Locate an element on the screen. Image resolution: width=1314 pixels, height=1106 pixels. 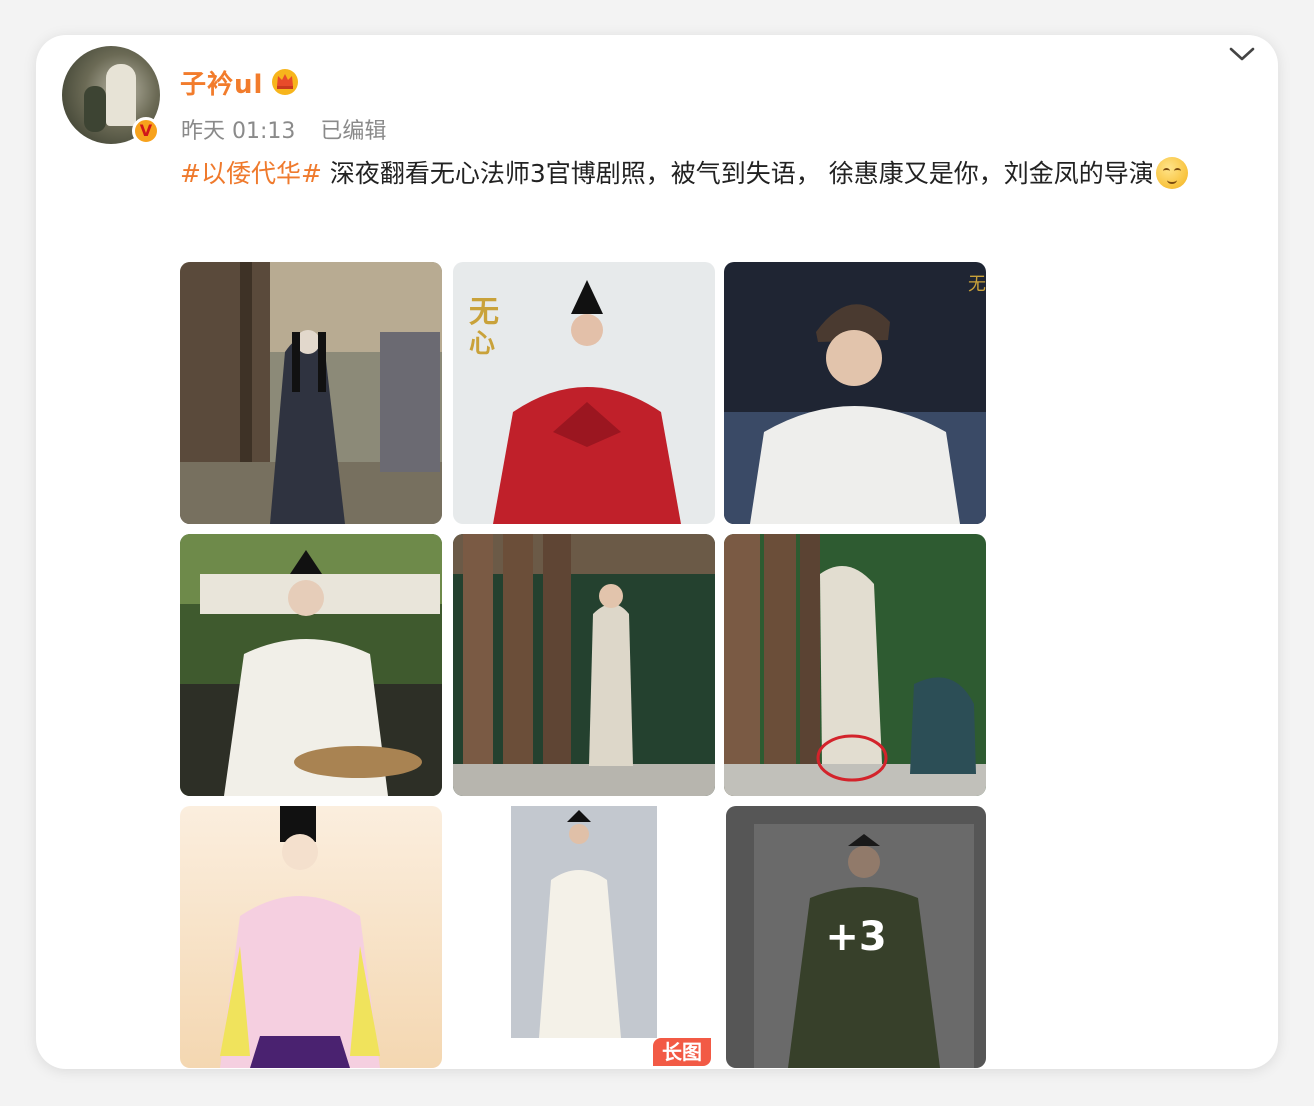
long-image-badge: 长图 is located at coordinates (682, 1052).